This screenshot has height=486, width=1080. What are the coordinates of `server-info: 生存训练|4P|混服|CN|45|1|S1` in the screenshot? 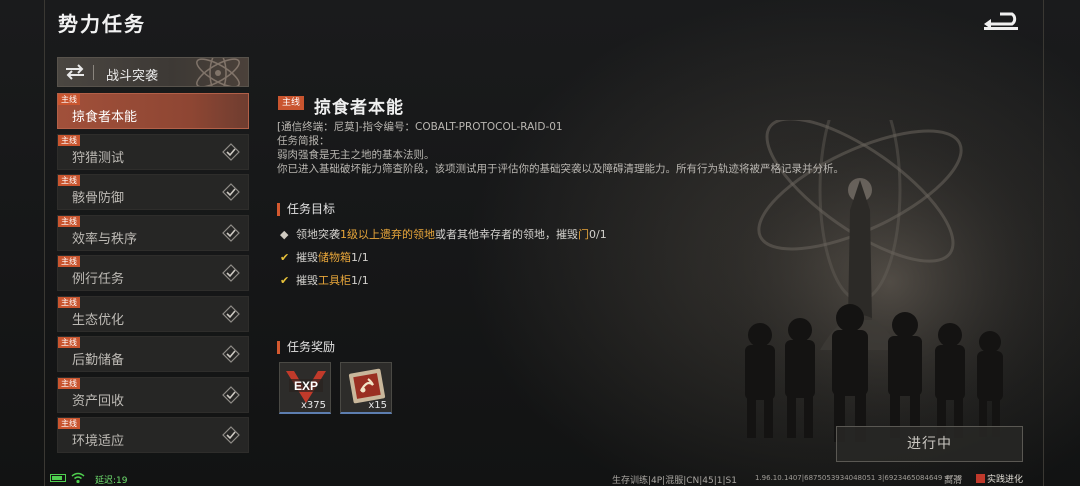 It's located at (674, 481).